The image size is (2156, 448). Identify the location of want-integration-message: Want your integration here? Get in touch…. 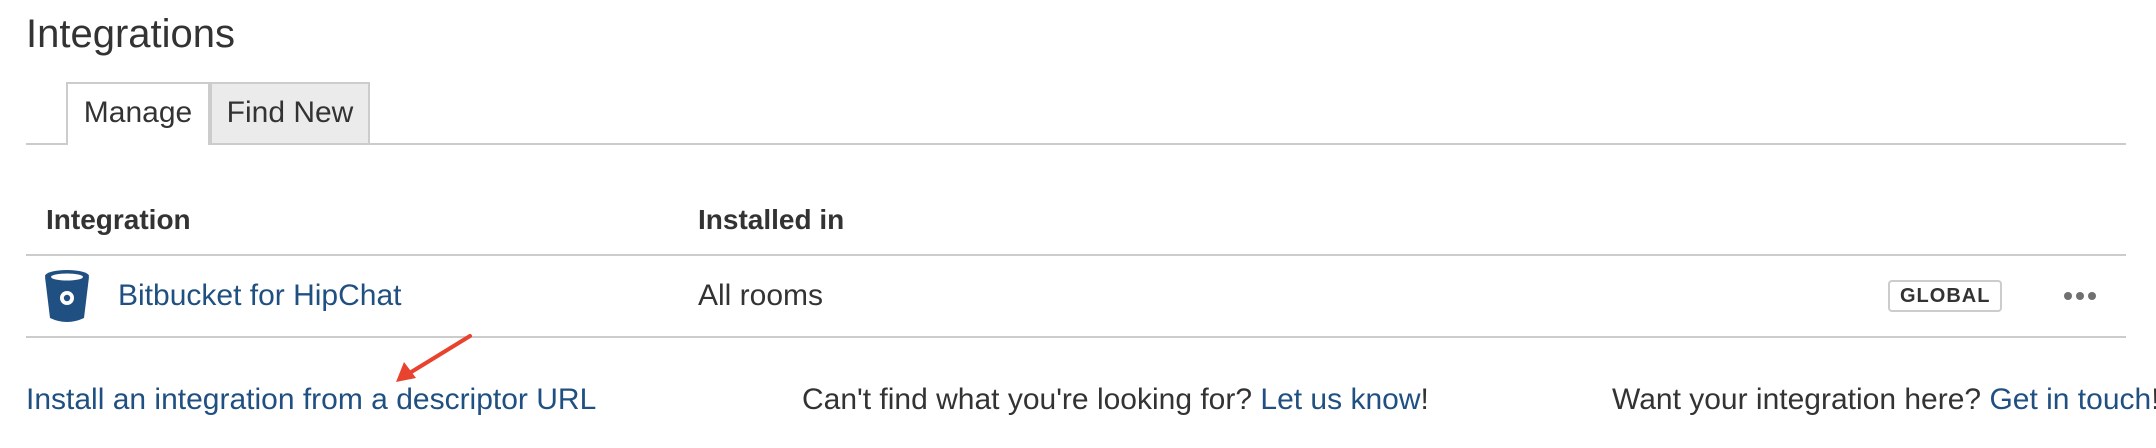
(1884, 400).